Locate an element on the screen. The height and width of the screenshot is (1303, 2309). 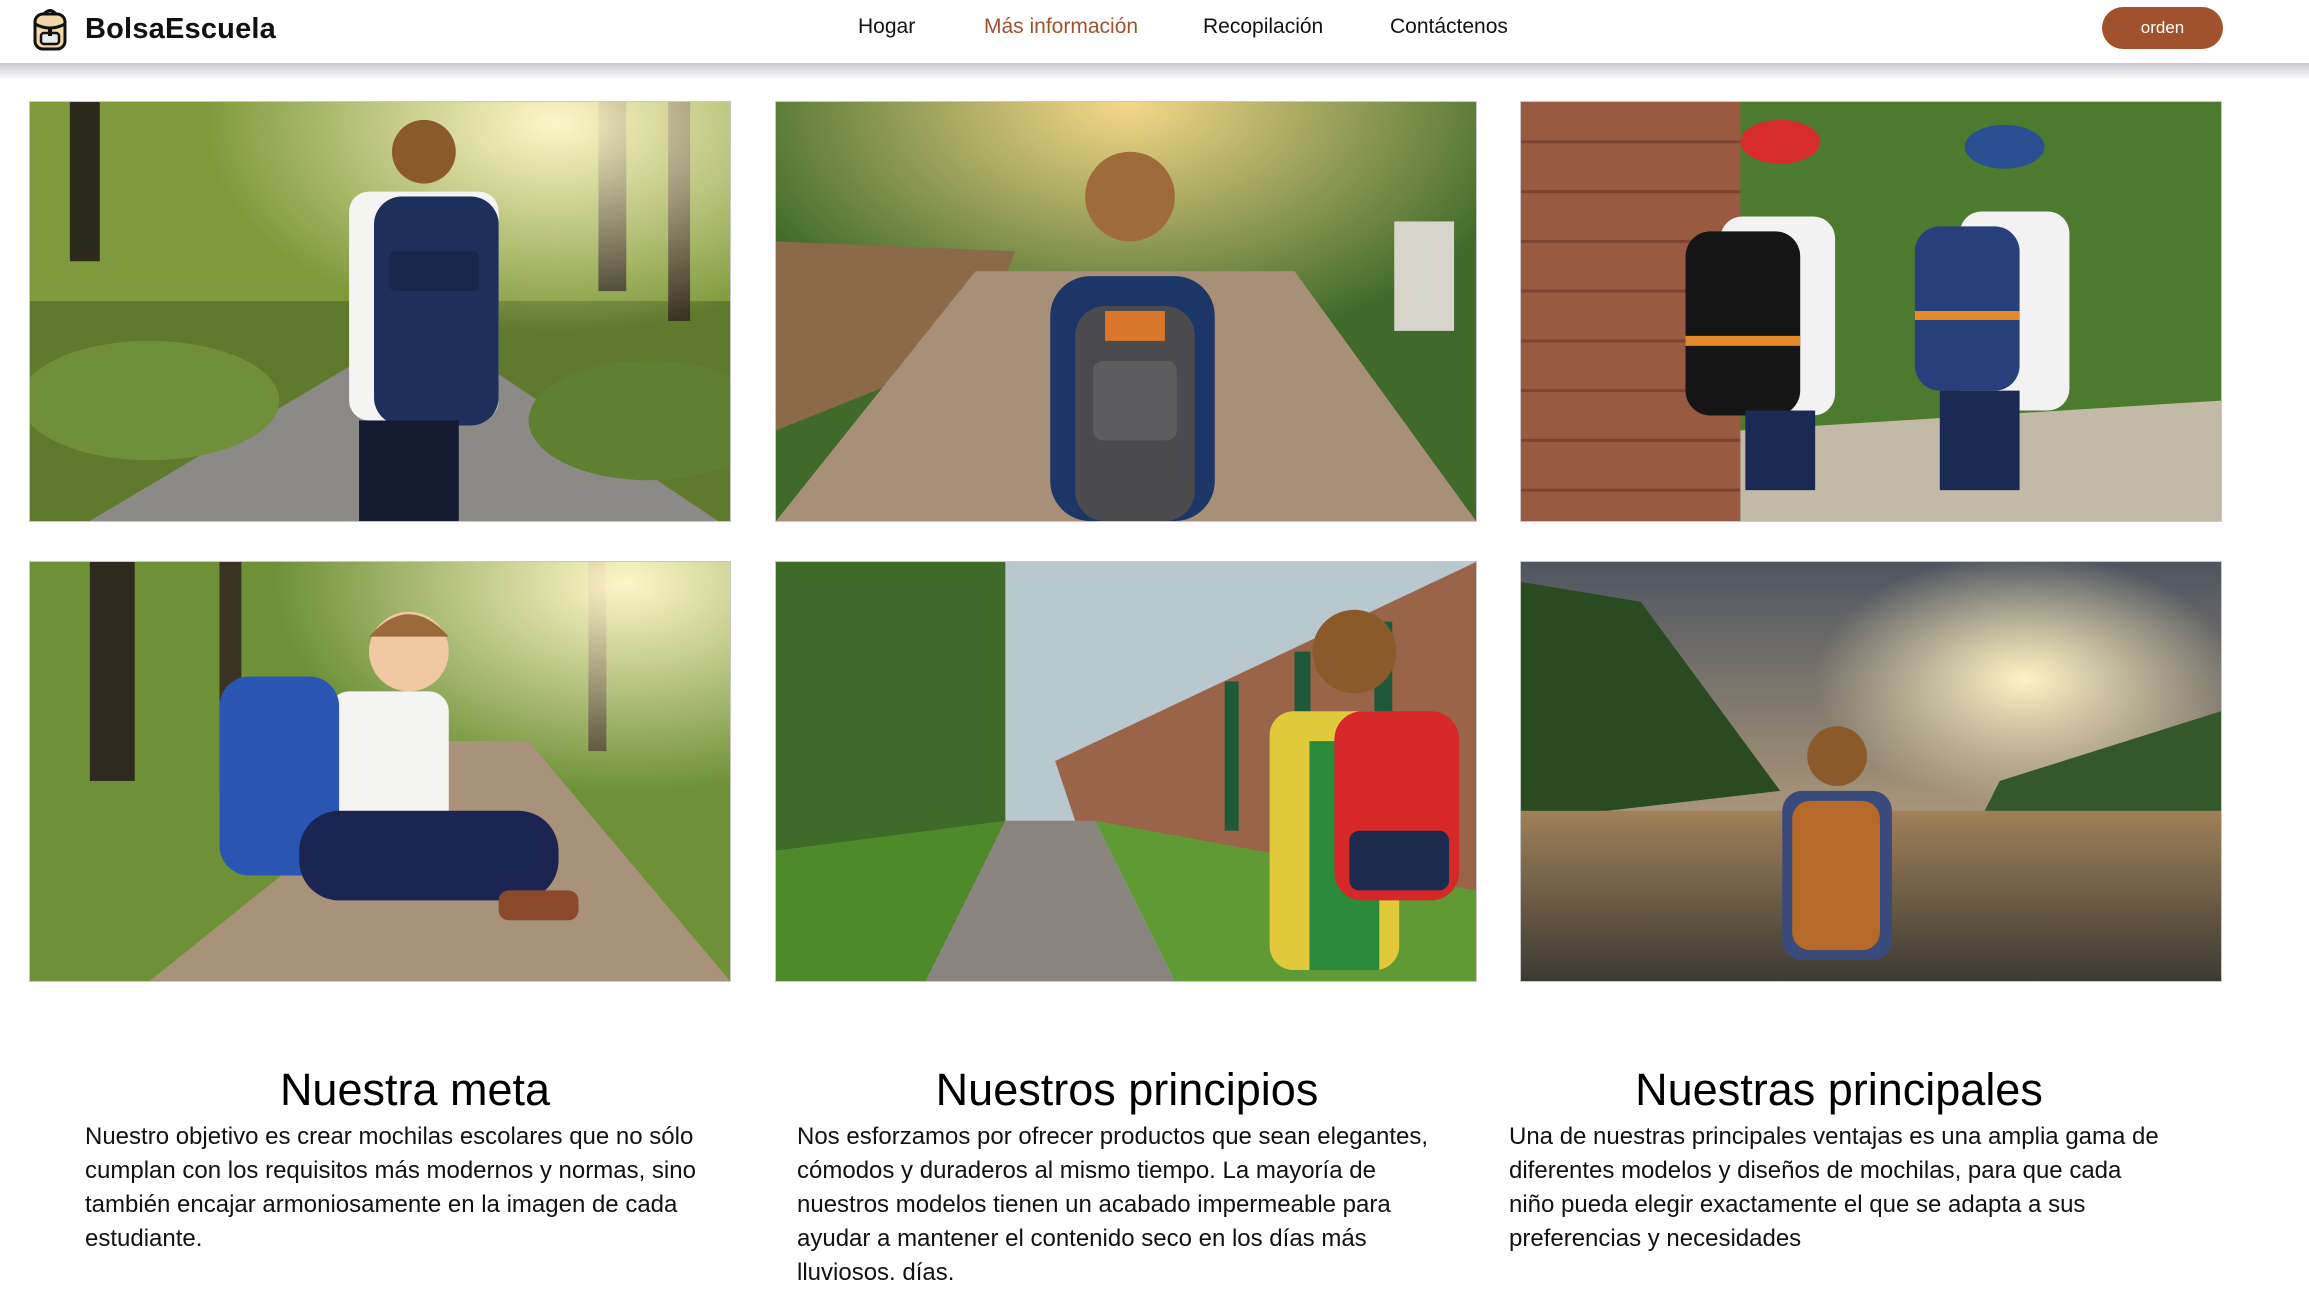
section-title: Nuestra meta is located at coordinates (415, 1089).